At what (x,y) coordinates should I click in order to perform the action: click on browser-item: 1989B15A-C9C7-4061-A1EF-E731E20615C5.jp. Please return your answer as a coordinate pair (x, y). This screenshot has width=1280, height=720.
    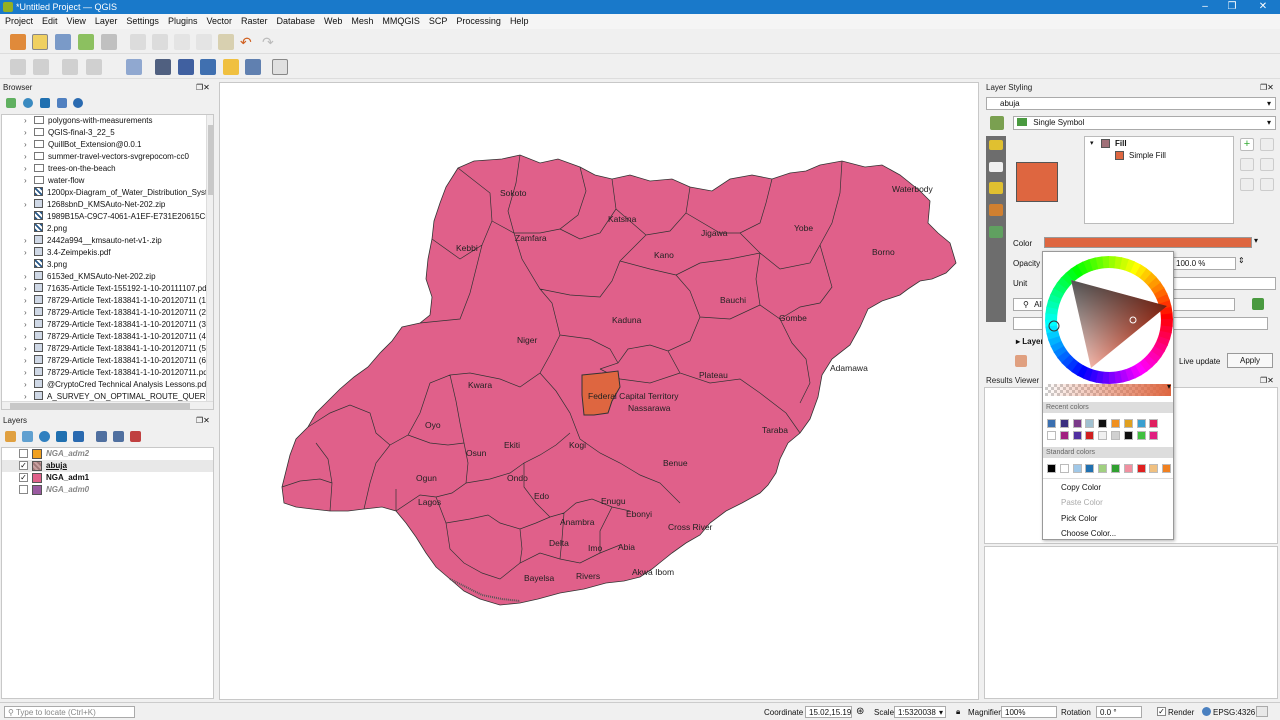
    Looking at the image, I should click on (117, 217).